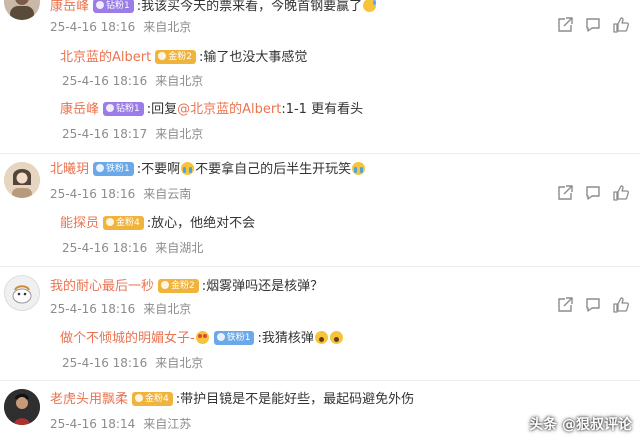  What do you see at coordinates (167, 194) in the screenshot?
I see `comment-location: 来自云南` at bounding box center [167, 194].